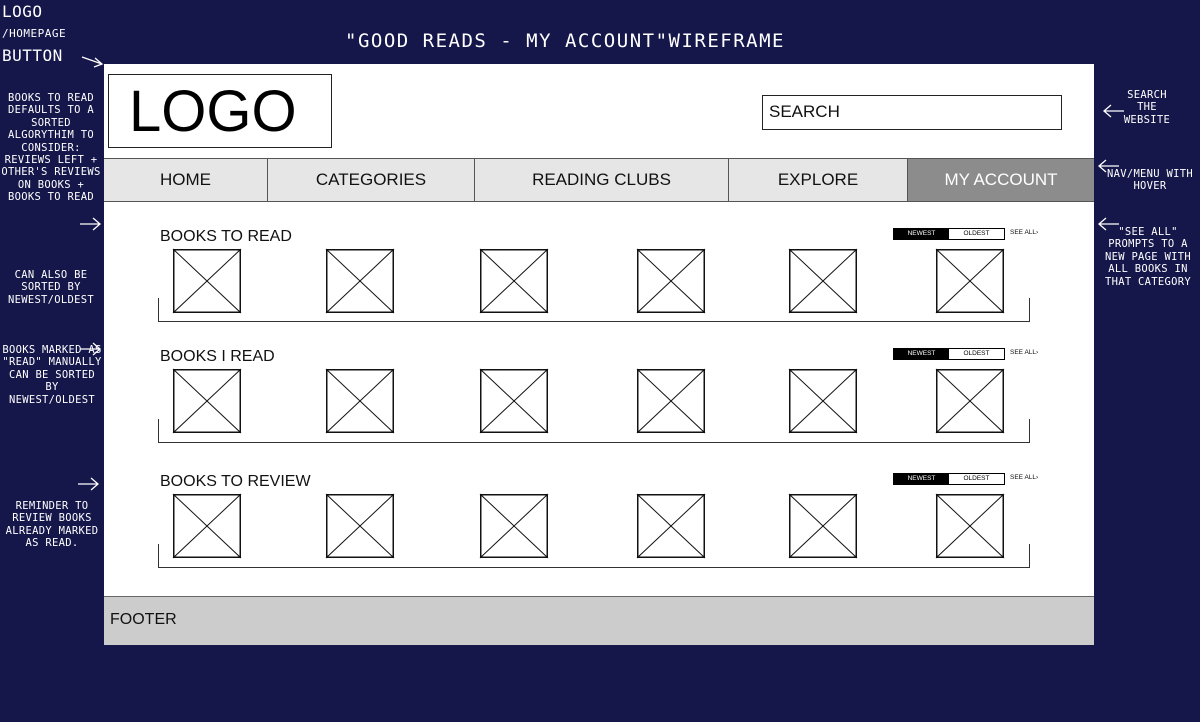 Image resolution: width=1200 pixels, height=722 pixels. What do you see at coordinates (22, 11) in the screenshot?
I see `annotation-logo-line1: LOGO` at bounding box center [22, 11].